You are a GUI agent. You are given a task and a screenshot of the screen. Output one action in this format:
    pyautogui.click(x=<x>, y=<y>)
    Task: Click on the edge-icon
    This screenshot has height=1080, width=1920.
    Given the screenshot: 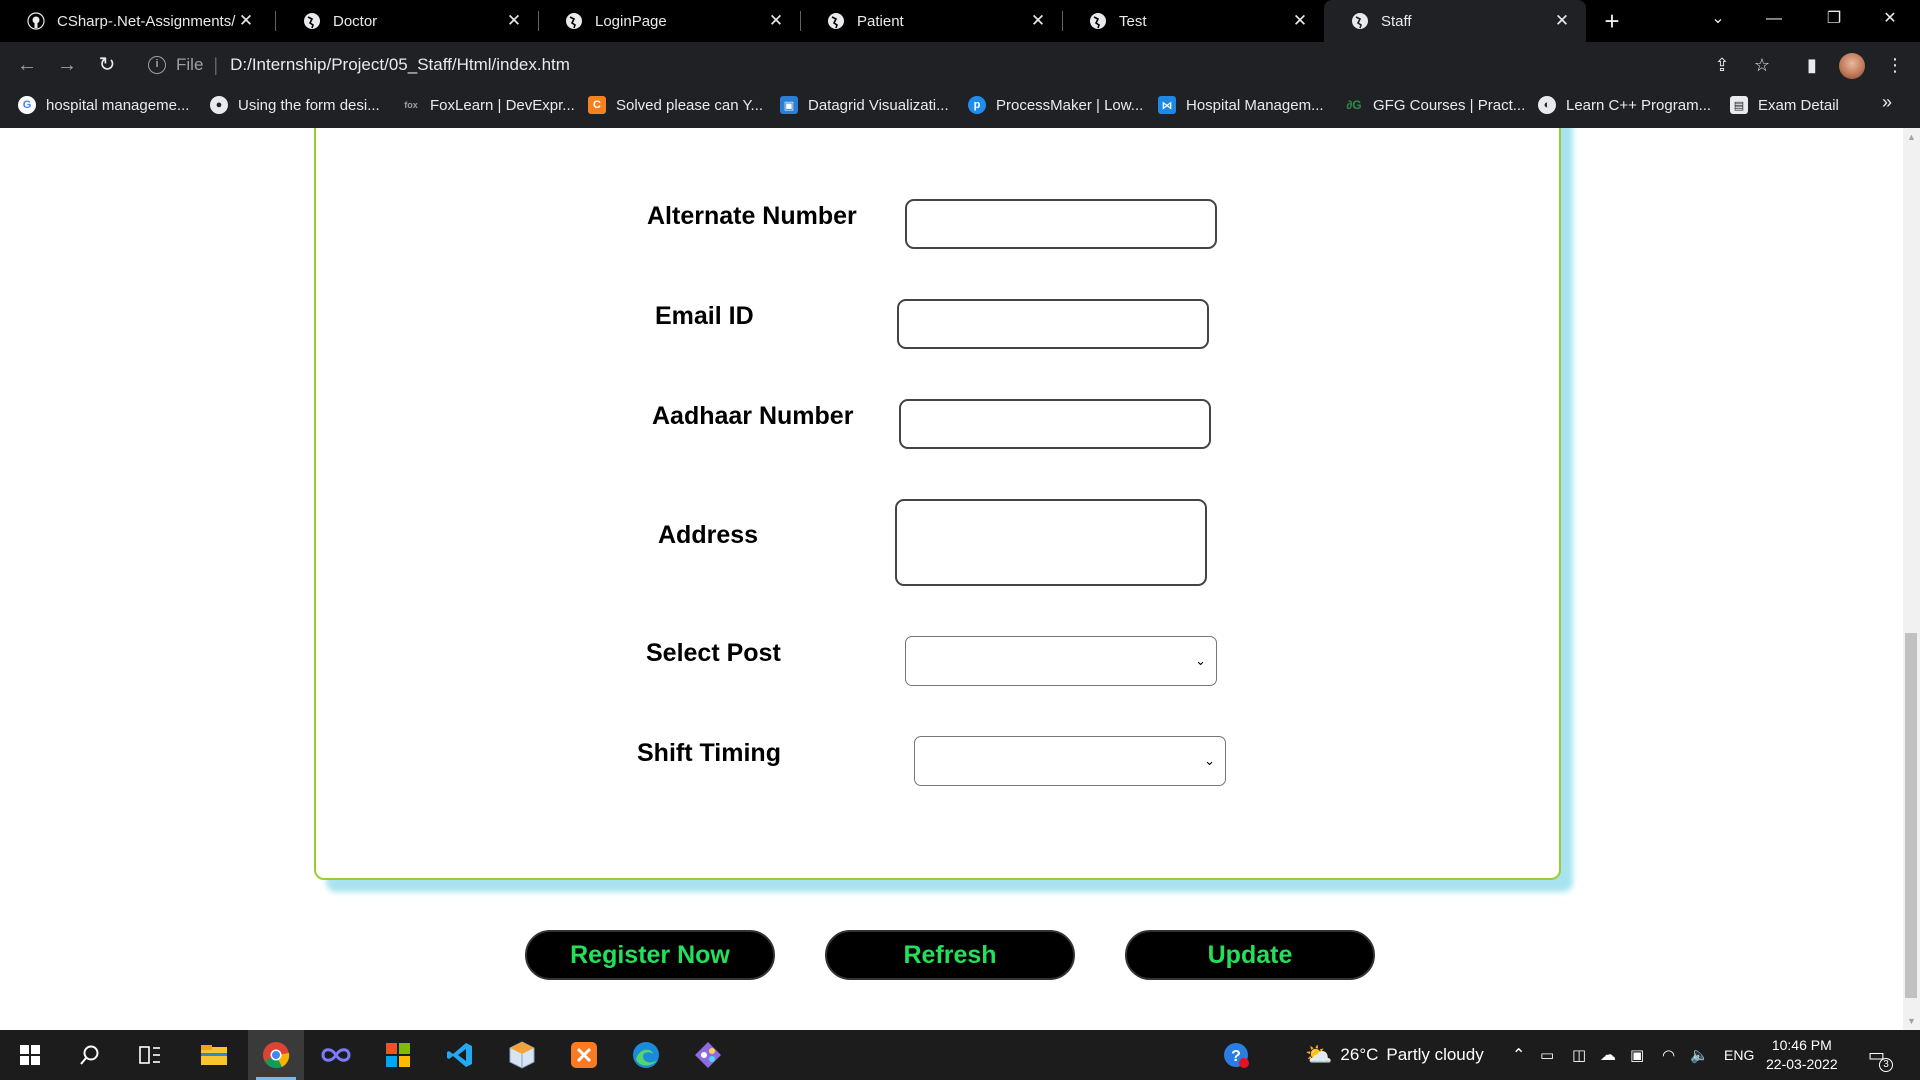 What is the action you would take?
    pyautogui.click(x=646, y=1055)
    